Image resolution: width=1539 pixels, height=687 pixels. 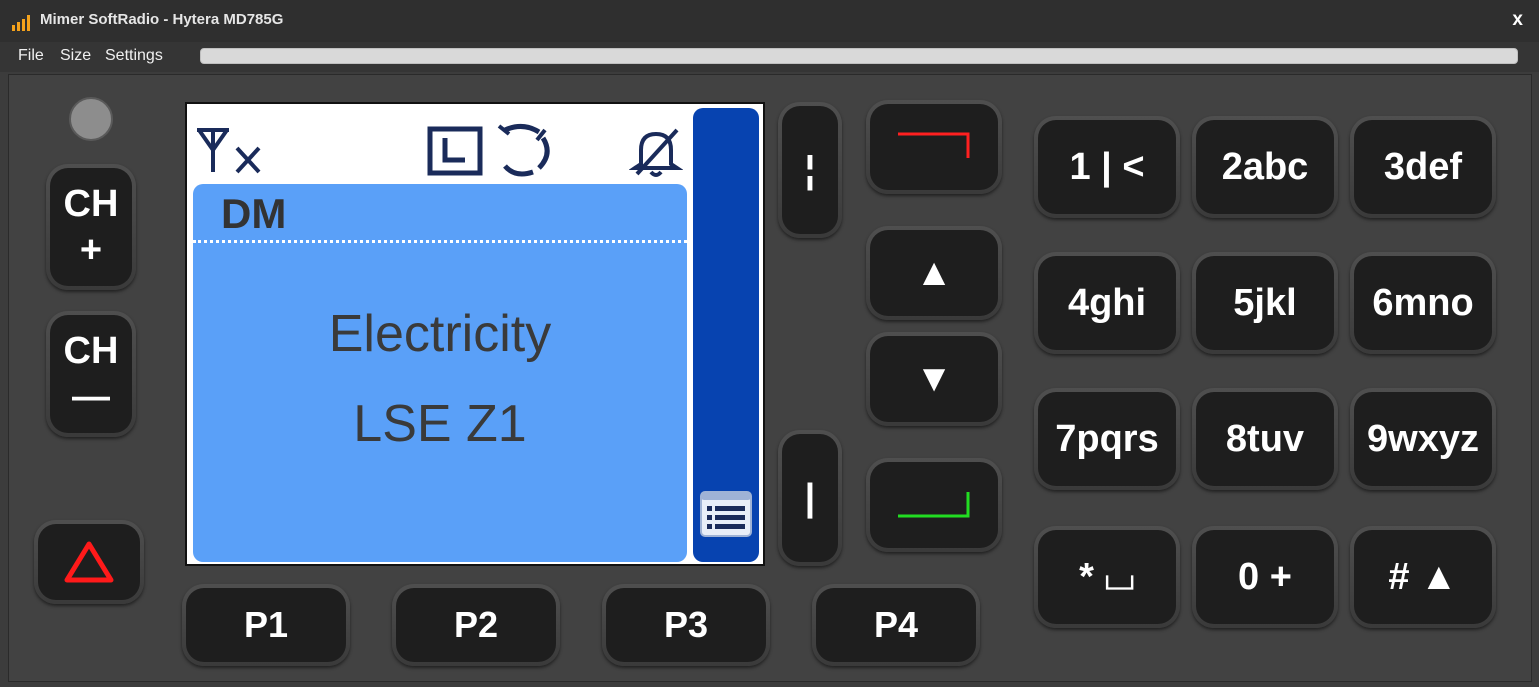 I want to click on side-top-button: ¦, so click(x=810, y=170).